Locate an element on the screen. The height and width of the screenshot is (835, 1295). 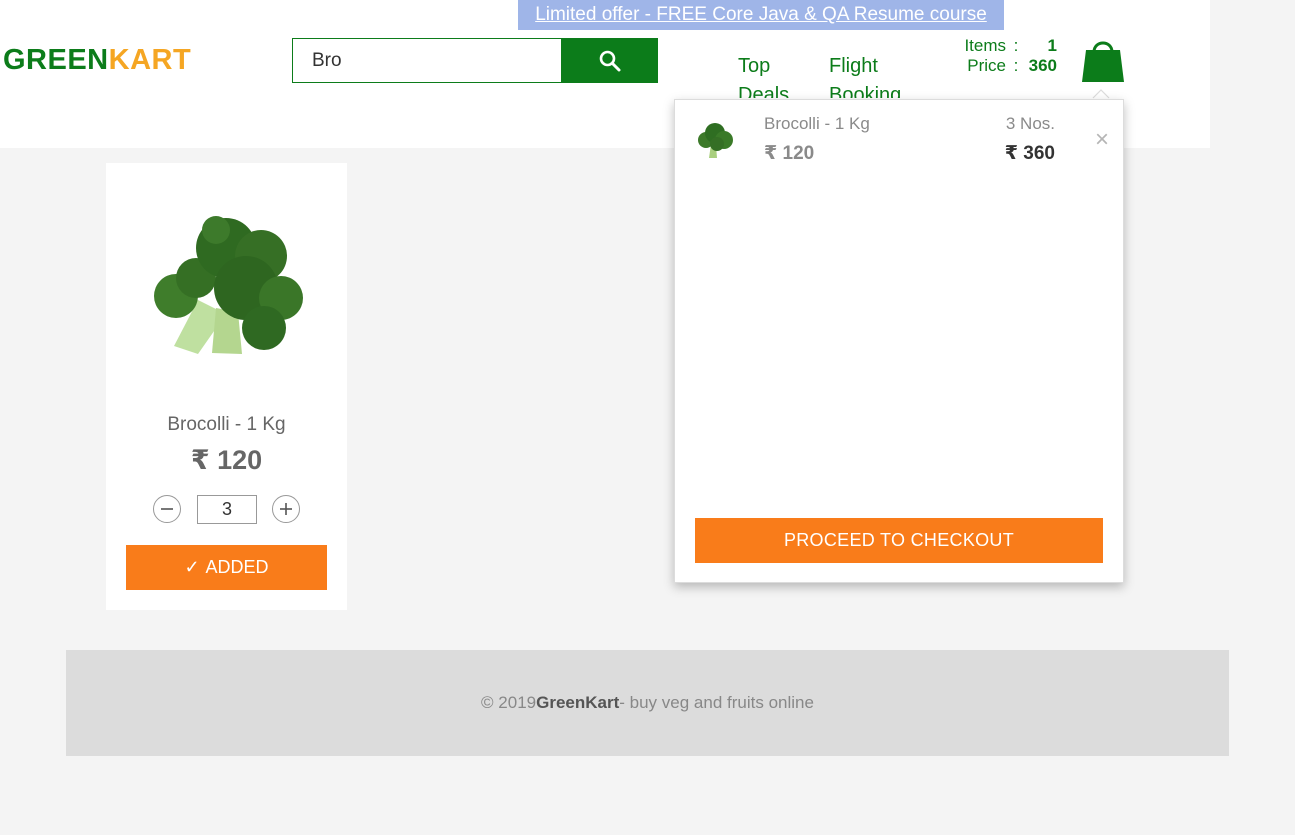
cart-preview-item-price: ₹ 120 is located at coordinates (789, 153).